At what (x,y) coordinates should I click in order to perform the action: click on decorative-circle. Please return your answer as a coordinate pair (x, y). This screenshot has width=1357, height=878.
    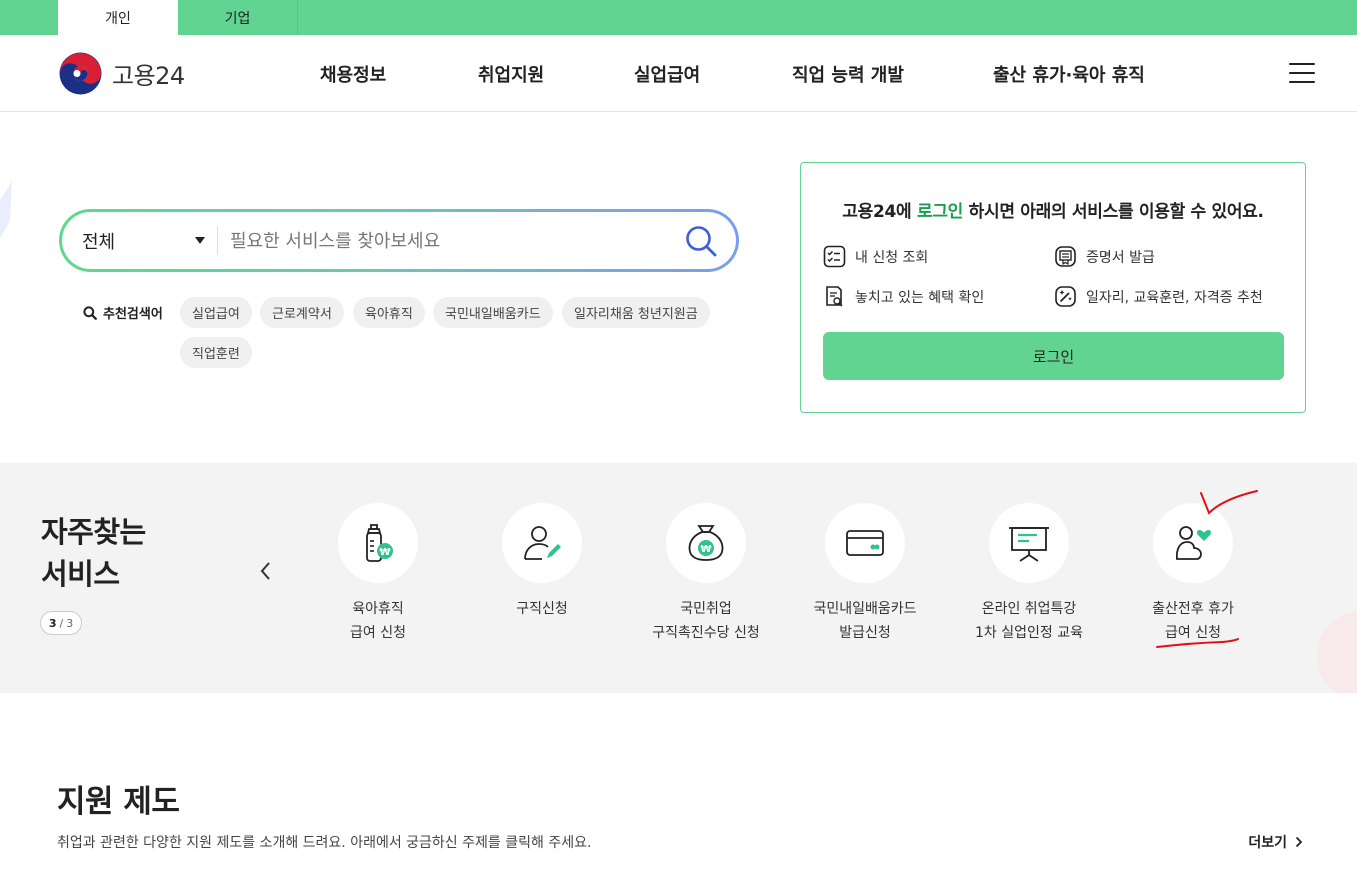
    Looking at the image, I should click on (1337, 652).